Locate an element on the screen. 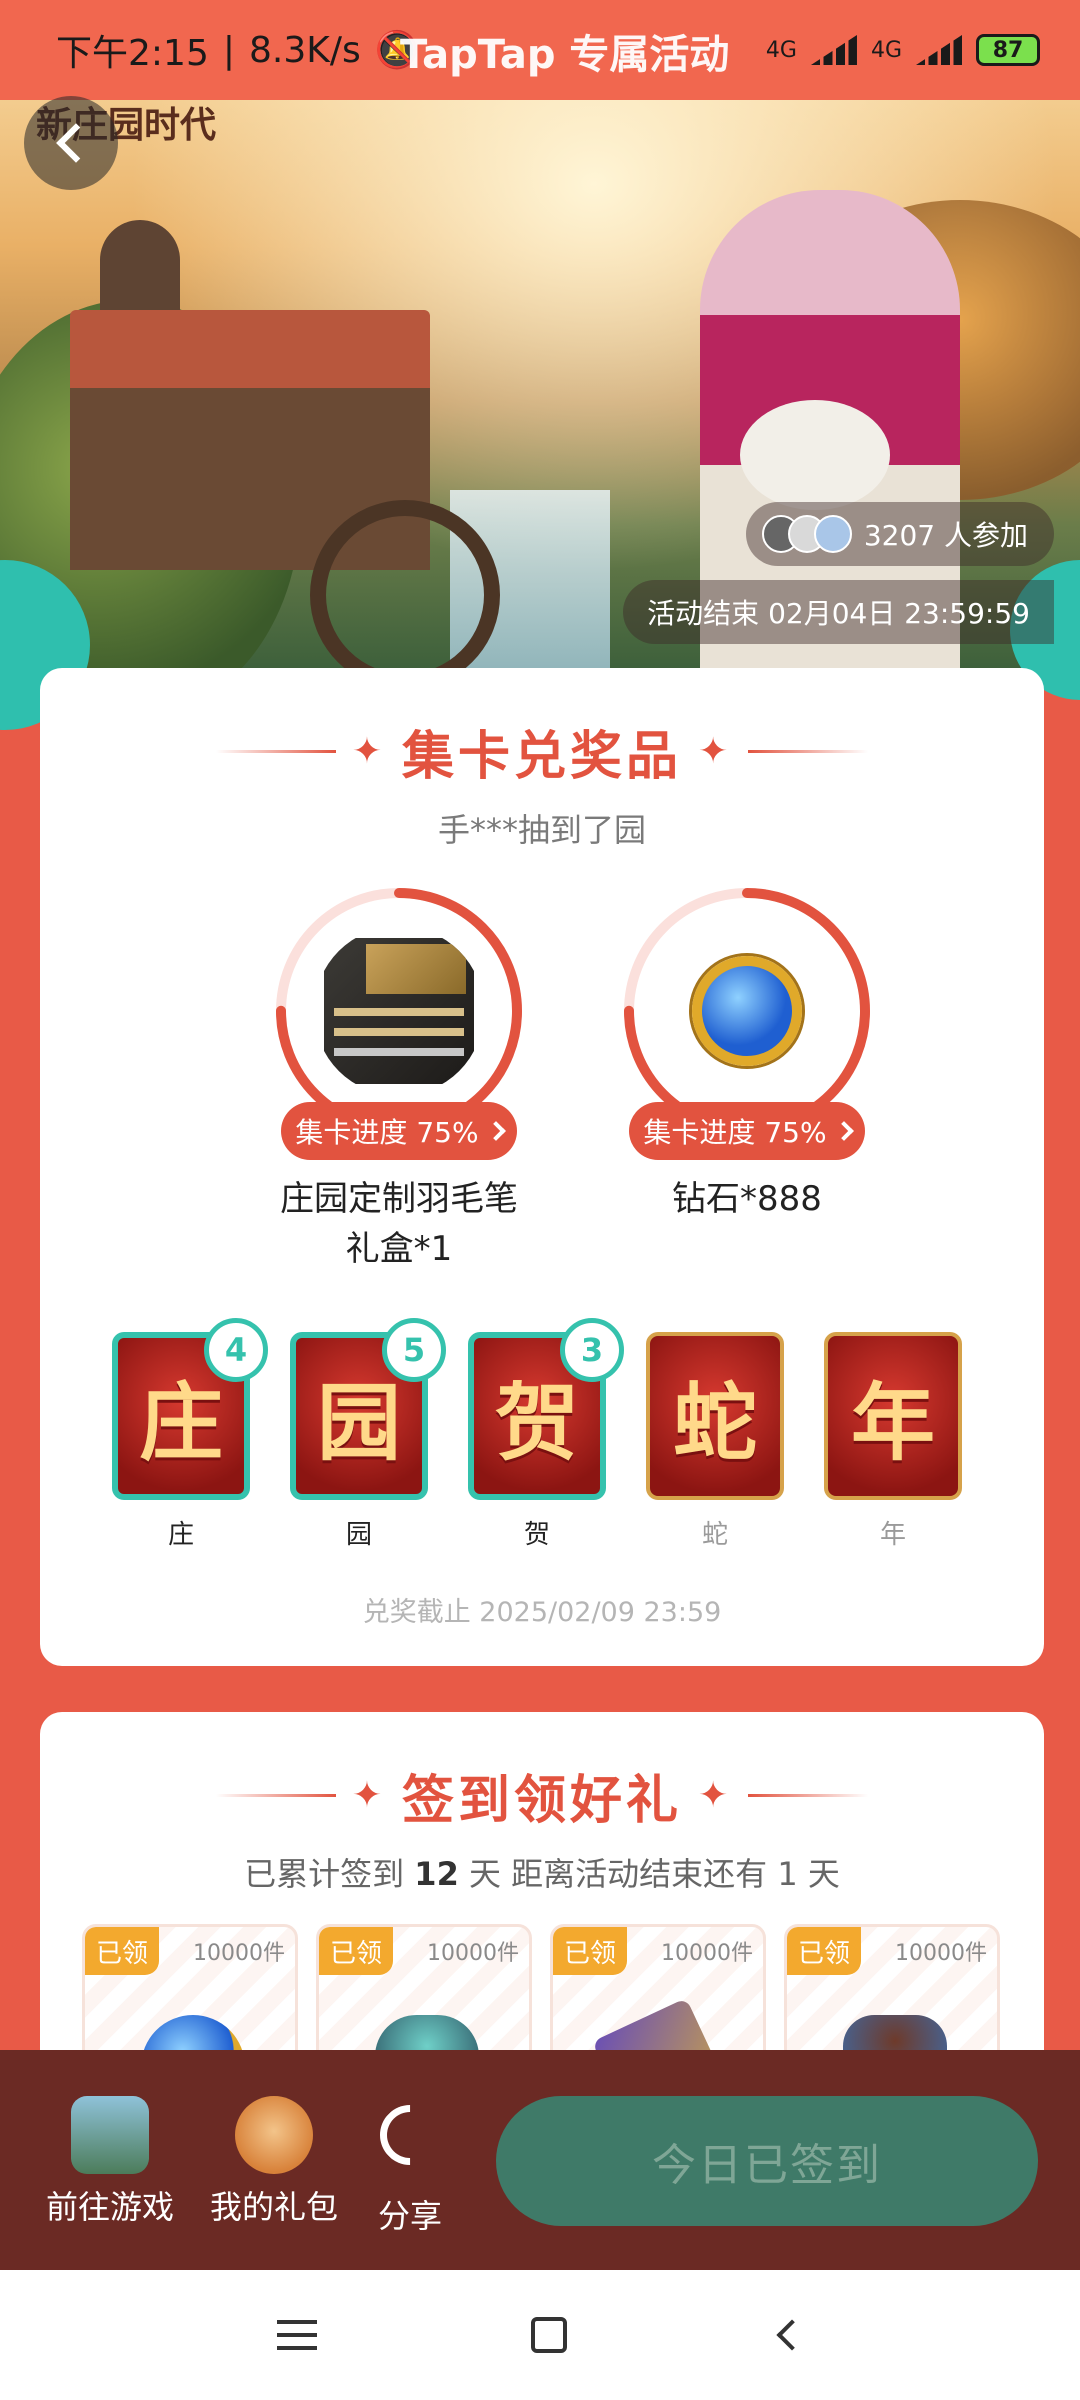 This screenshot has height=2400, width=1080. prize-item: 集卡进度 75% 钻石*888 is located at coordinates (747, 1055).